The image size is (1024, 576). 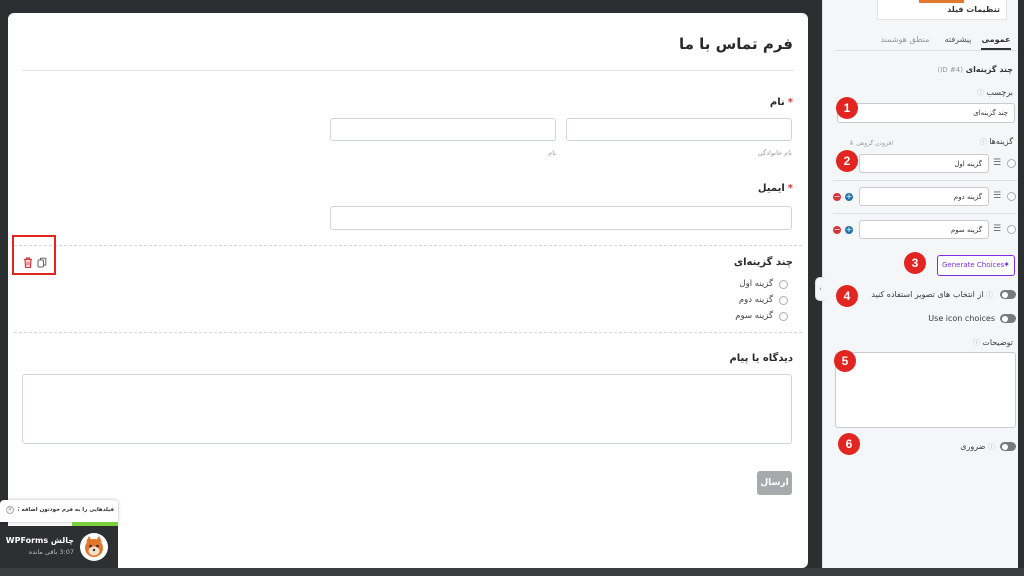 I want to click on annotation-badge: 2, so click(x=847, y=161).